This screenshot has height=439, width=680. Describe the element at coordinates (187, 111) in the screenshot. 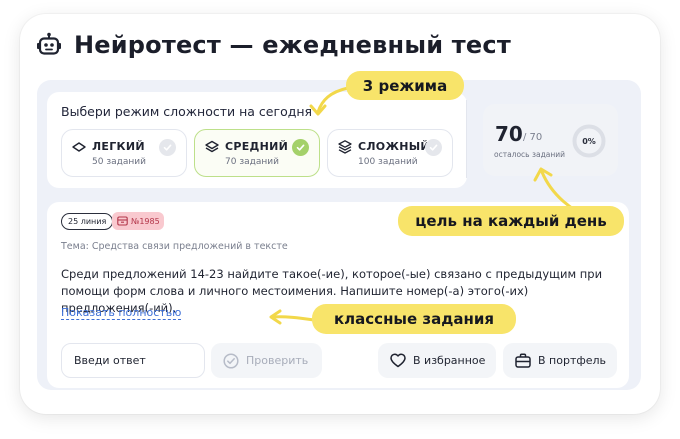

I see `mode-panel-title: Выбери режим сложности на сегодня` at that location.